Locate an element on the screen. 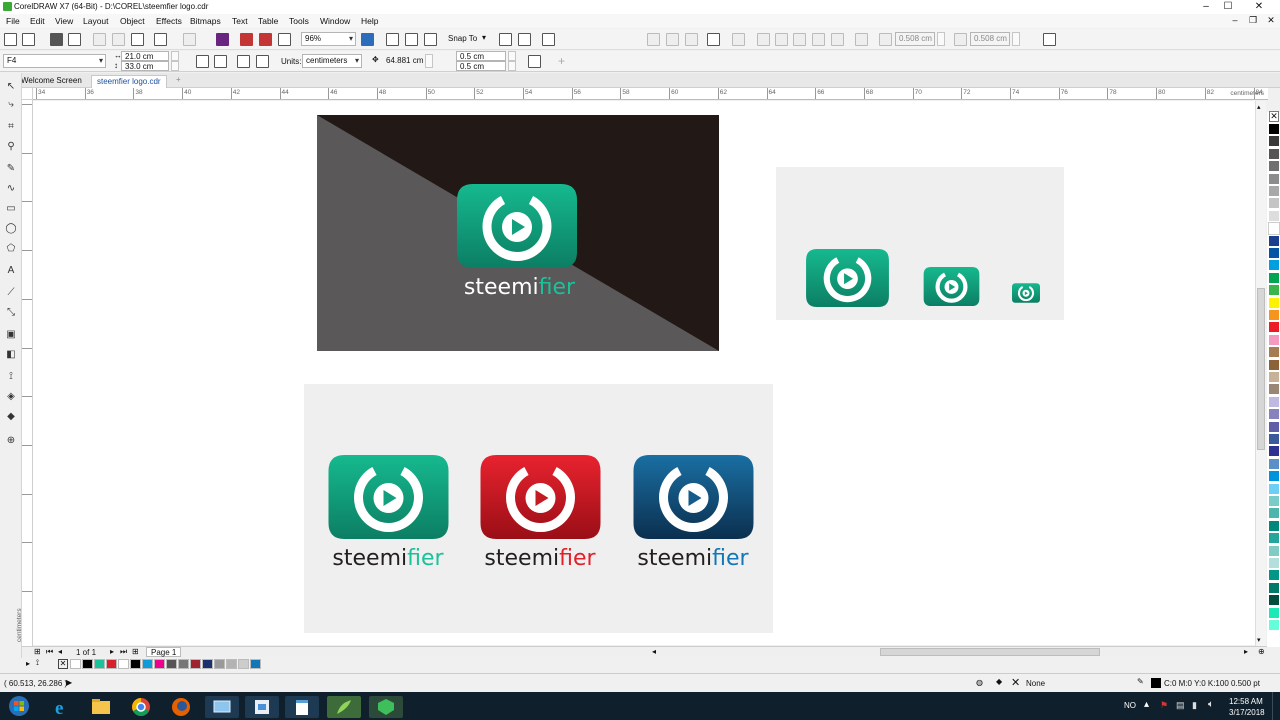 The image size is (1280, 720). menu-view: View is located at coordinates (64, 21).